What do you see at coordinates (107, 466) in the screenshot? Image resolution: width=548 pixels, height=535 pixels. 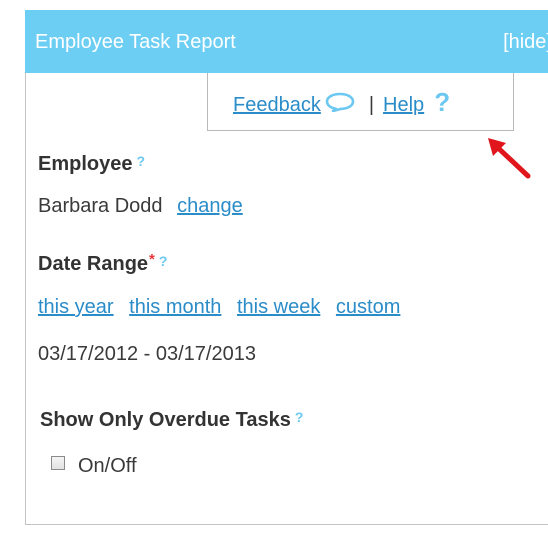 I see `overdue-checkbox-label: On/Off` at bounding box center [107, 466].